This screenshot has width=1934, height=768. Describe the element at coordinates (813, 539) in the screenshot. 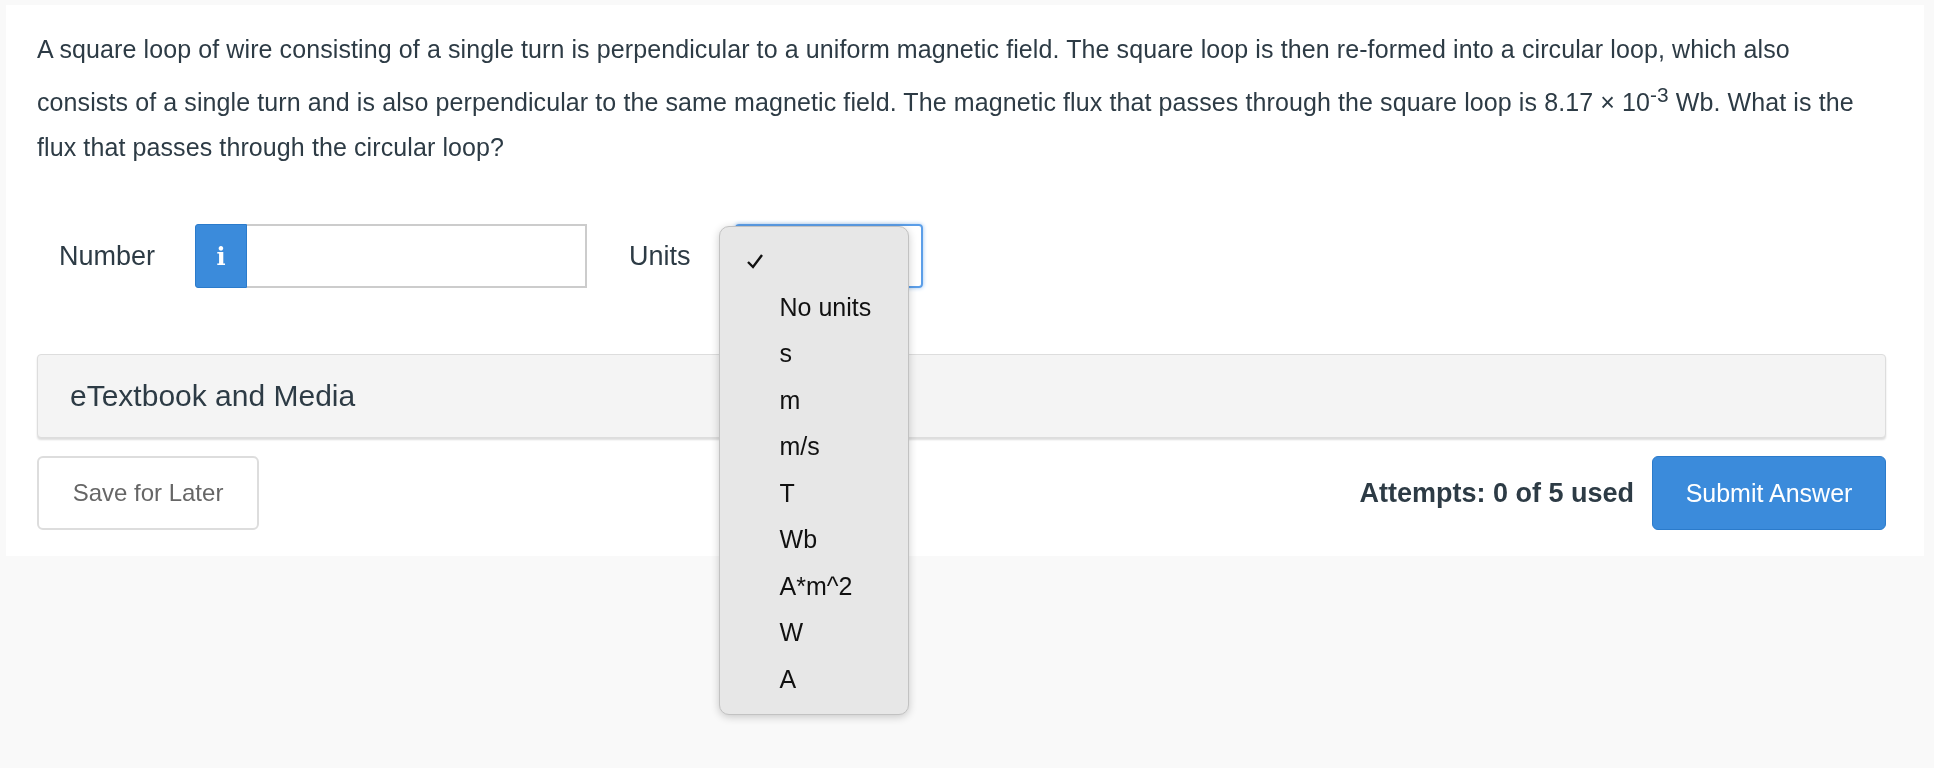

I see `menu-option: Wb` at that location.